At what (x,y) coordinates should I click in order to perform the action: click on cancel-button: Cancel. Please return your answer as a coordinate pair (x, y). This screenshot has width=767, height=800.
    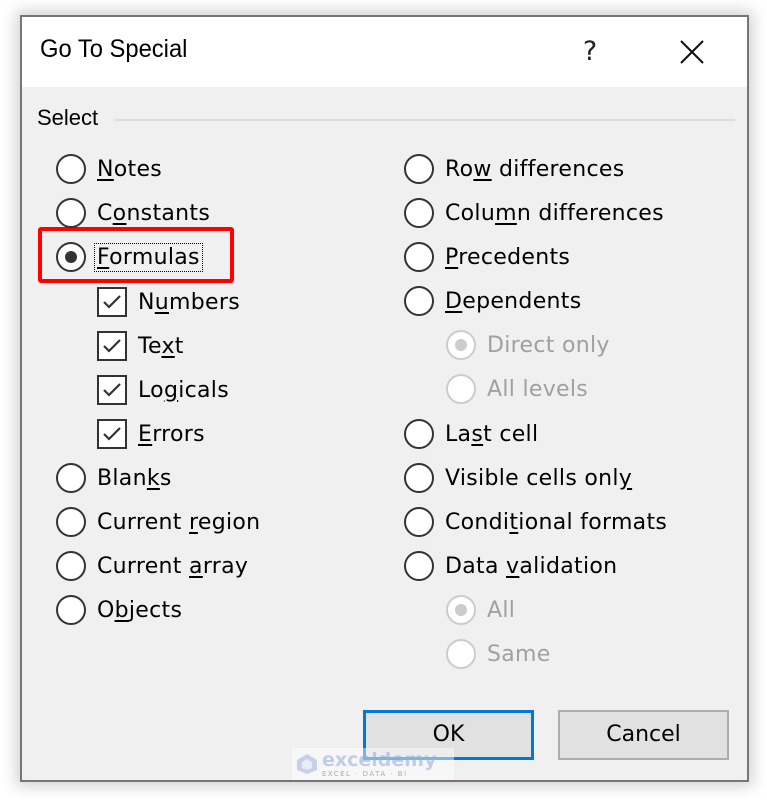
    Looking at the image, I should click on (643, 735).